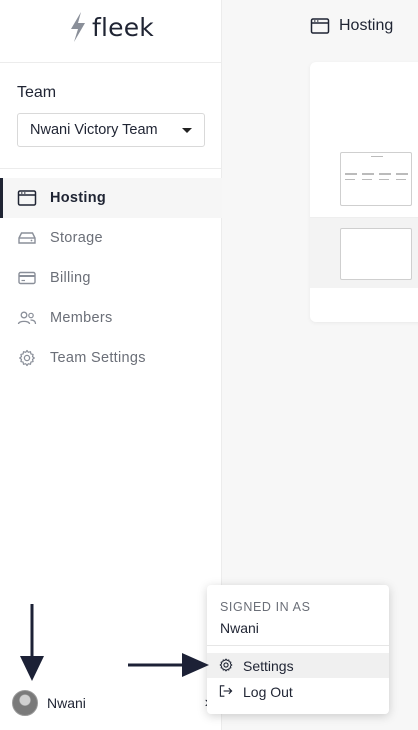 The image size is (418, 730). What do you see at coordinates (187, 130) in the screenshot?
I see `caret-down-icon` at bounding box center [187, 130].